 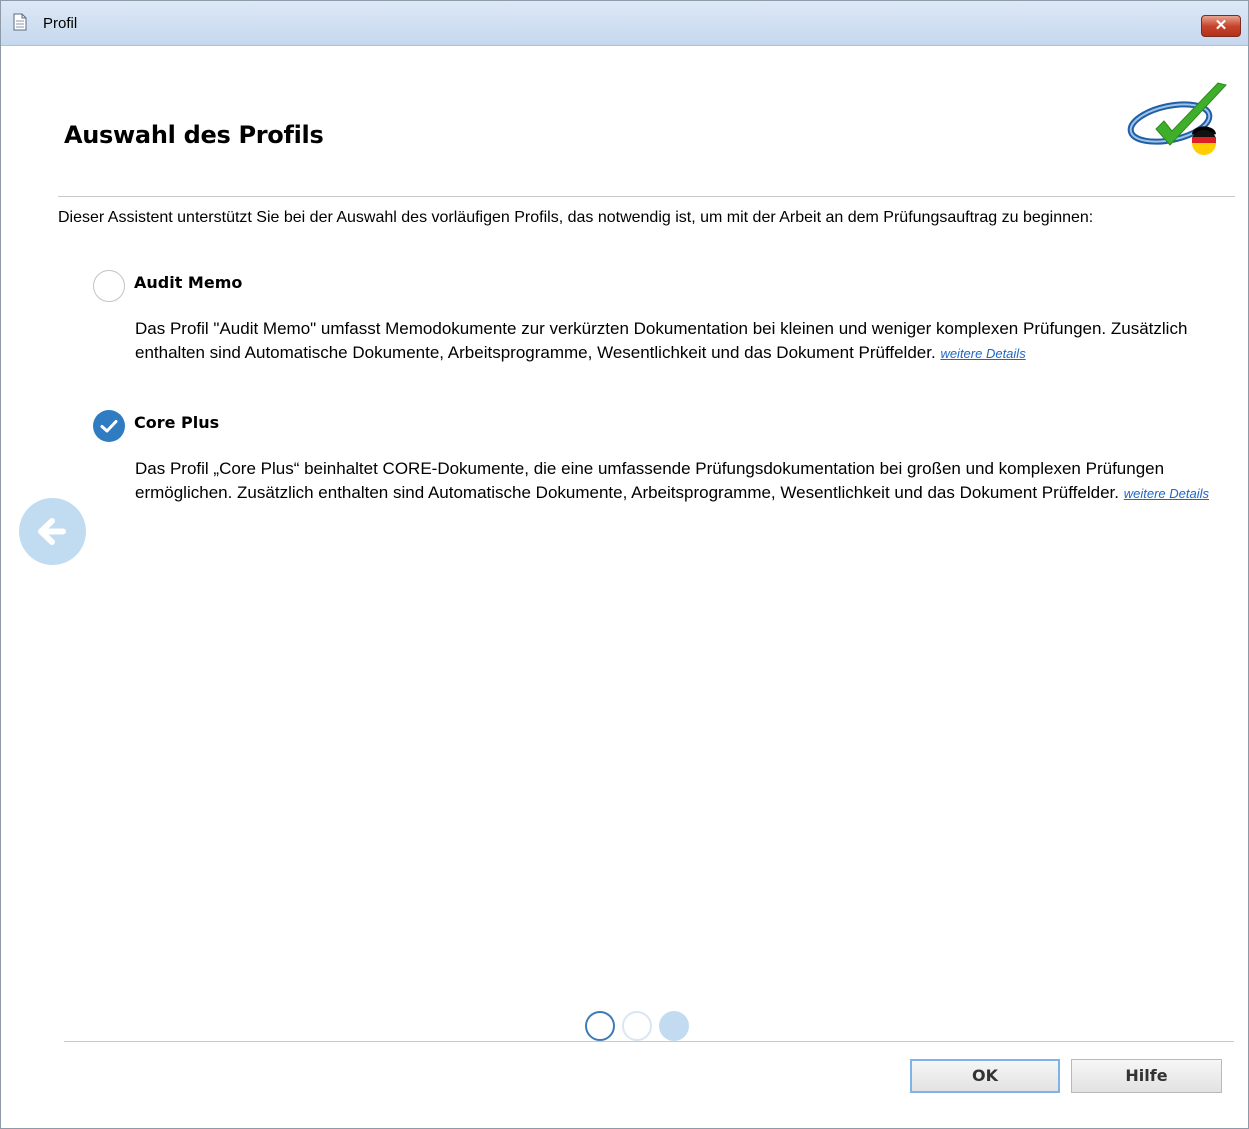 I want to click on title-bar: Profil ✕, so click(x=624, y=23).